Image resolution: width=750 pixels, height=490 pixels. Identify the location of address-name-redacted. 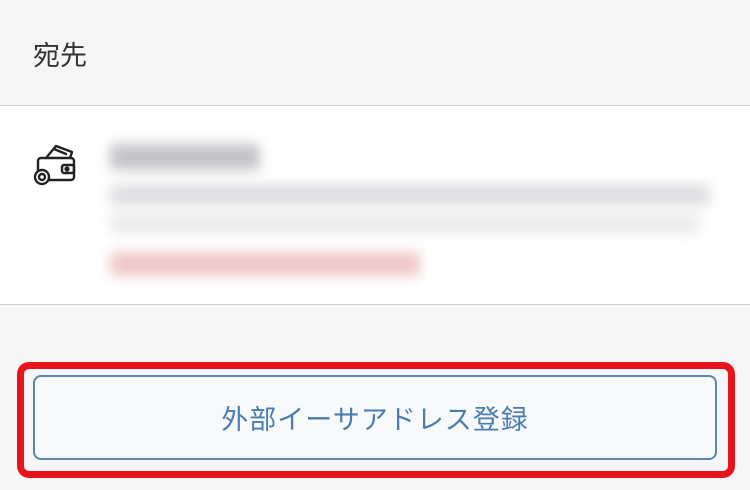
(185, 157).